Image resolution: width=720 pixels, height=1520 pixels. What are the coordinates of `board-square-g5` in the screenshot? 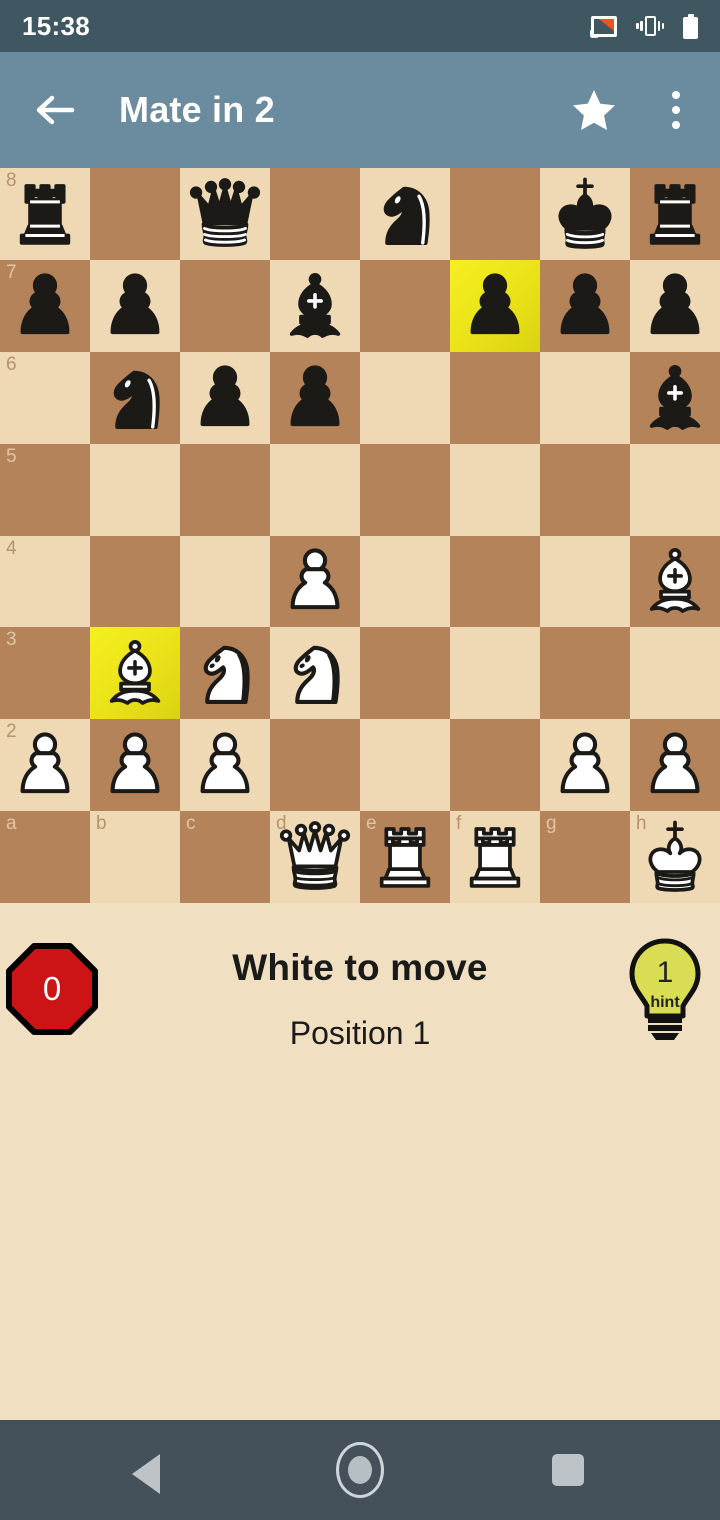 It's located at (585, 489).